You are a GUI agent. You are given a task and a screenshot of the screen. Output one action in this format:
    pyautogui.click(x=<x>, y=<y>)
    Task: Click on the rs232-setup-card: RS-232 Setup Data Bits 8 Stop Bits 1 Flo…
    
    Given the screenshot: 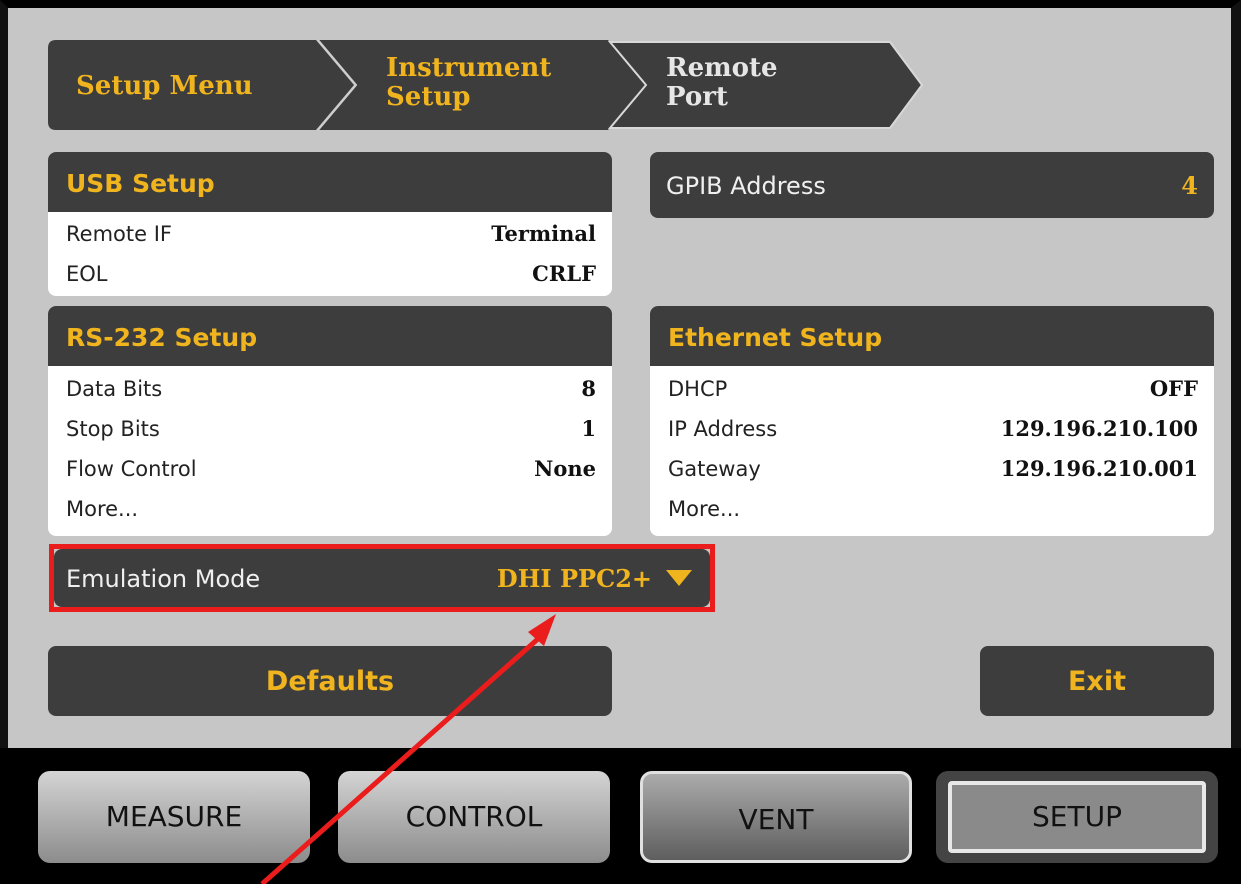 What is the action you would take?
    pyautogui.click(x=330, y=421)
    